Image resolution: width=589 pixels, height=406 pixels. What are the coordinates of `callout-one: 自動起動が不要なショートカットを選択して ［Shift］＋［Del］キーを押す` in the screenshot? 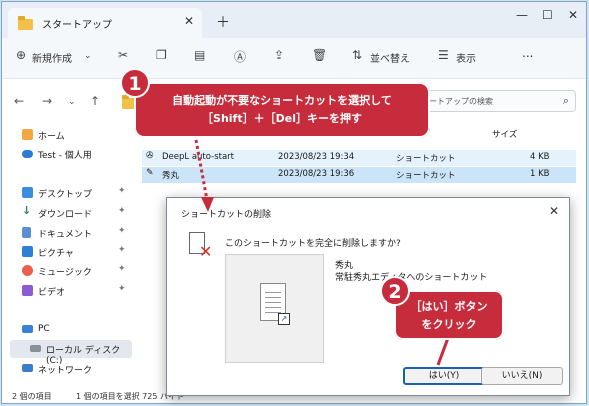 It's located at (282, 110).